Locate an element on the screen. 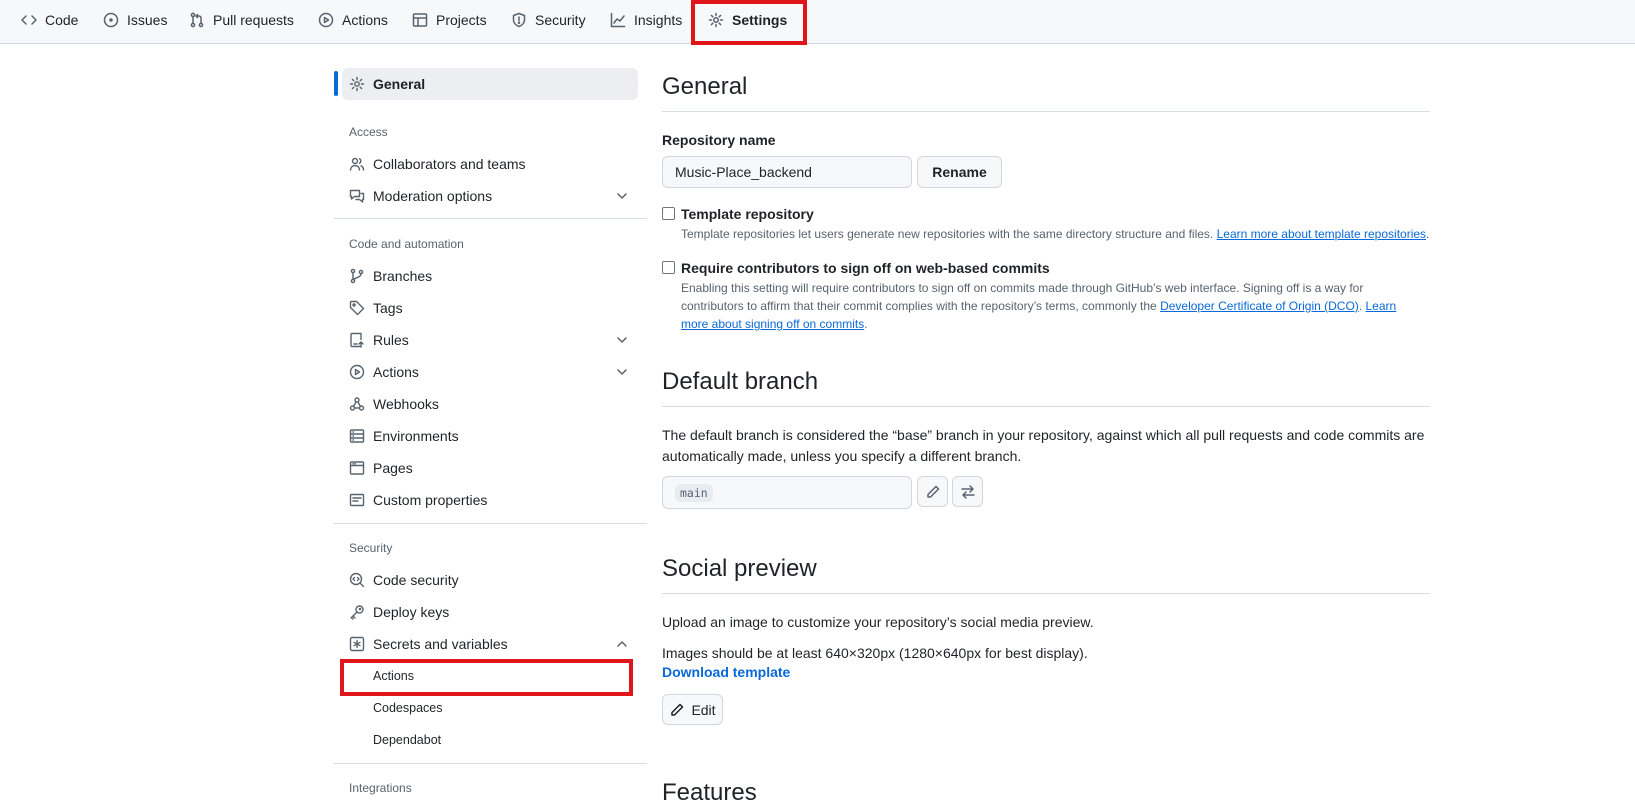 The height and width of the screenshot is (804, 1635). signoff-checkbox is located at coordinates (668, 267).